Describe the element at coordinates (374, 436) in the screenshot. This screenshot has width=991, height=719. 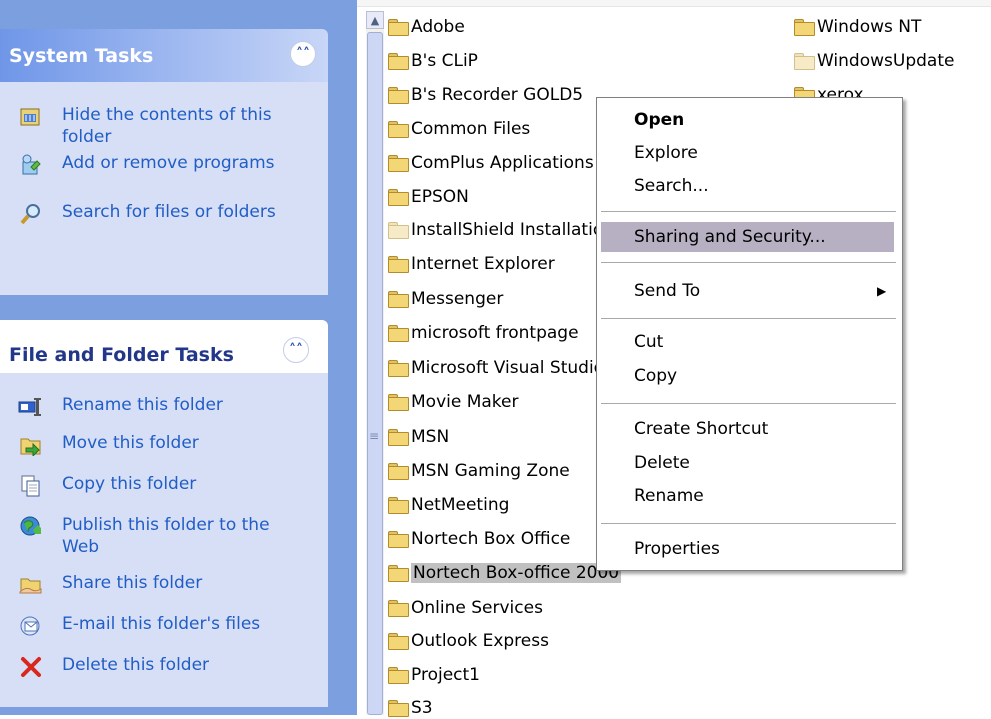
I see `scroll-grip-icon: ≡` at that location.